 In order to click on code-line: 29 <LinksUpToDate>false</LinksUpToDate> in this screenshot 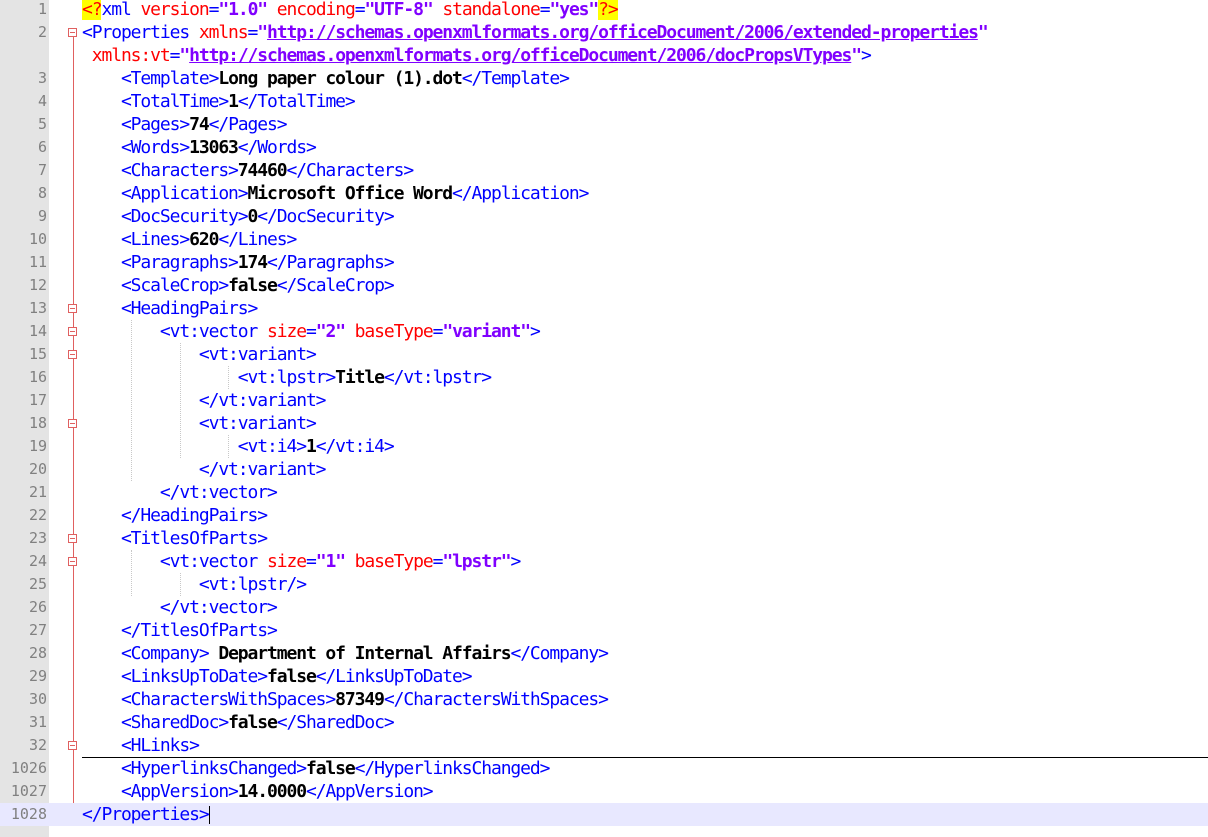, I will do `click(604, 676)`.